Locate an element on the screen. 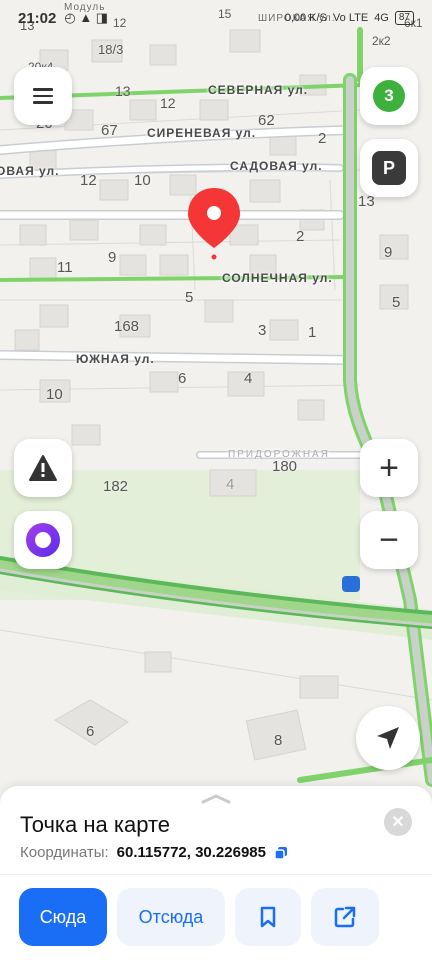 The height and width of the screenshot is (960, 432). hamburger-icon is located at coordinates (43, 96).